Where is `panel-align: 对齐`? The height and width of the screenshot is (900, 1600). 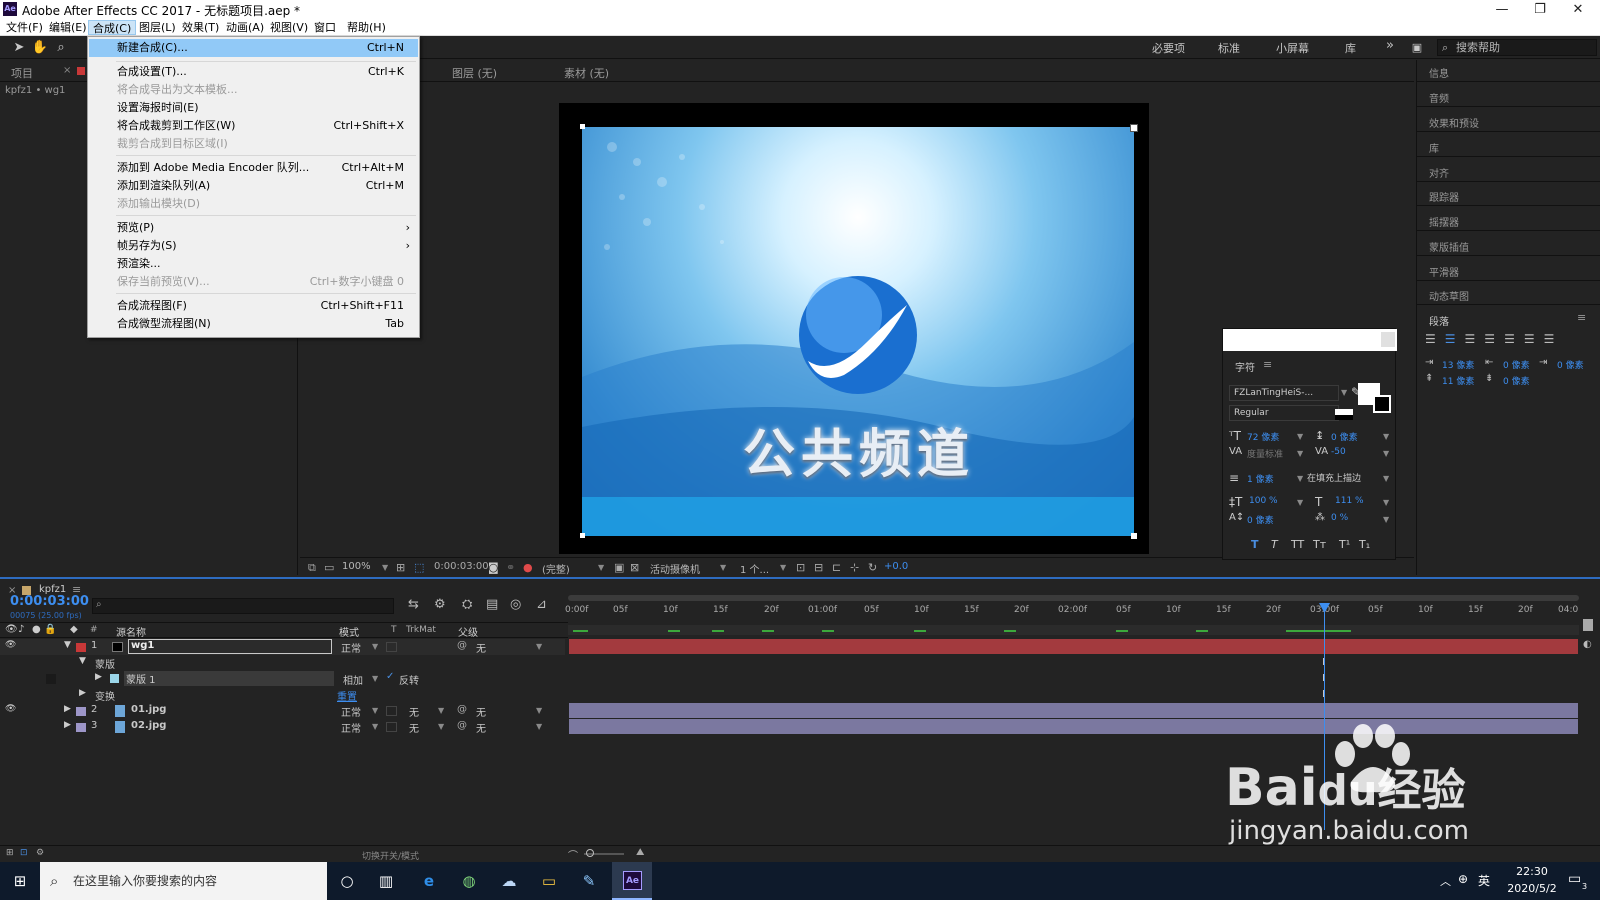 panel-align: 对齐 is located at coordinates (1439, 172).